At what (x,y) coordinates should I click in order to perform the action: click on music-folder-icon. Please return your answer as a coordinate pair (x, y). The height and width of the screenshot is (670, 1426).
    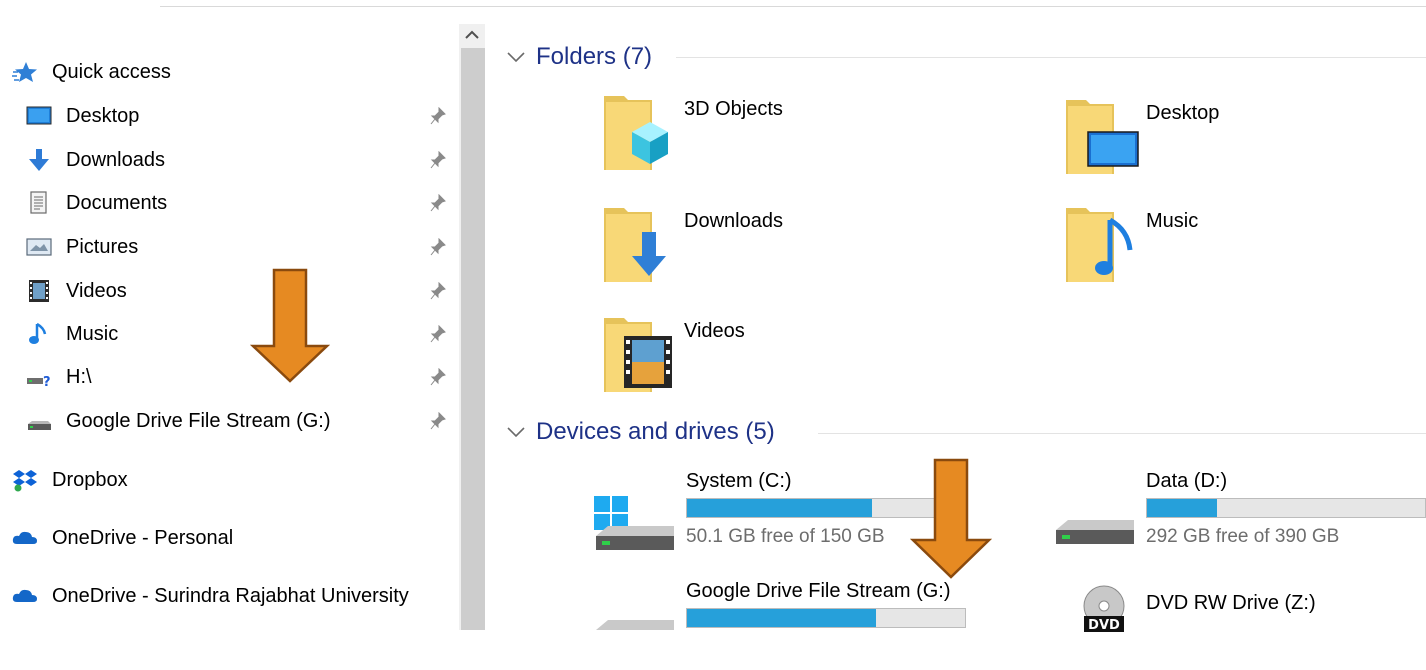
    Looking at the image, I should click on (1099, 245).